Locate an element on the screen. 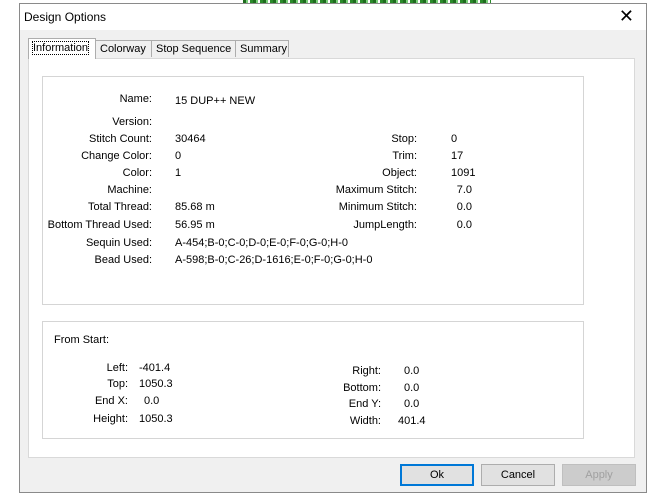  jump-length-label: JumpLength: is located at coordinates (385, 225).